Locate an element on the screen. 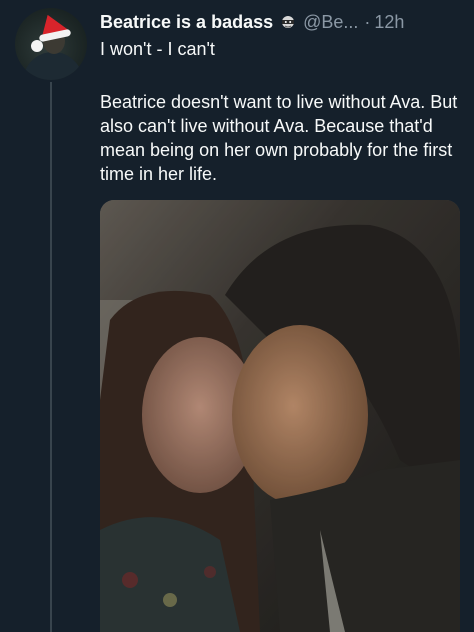 Image resolution: width=474 pixels, height=632 pixels. thread-connector-line is located at coordinates (51, 357).